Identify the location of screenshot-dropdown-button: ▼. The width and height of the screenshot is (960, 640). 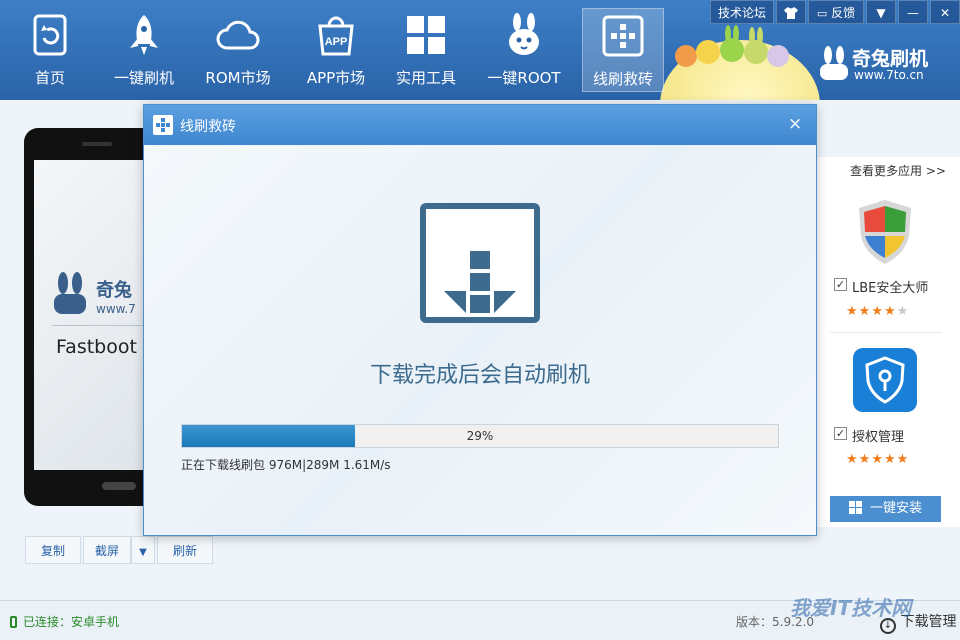
(143, 550).